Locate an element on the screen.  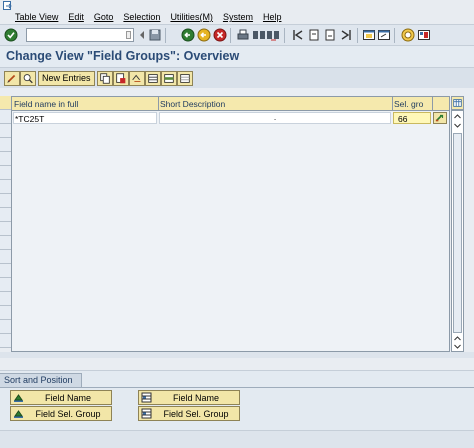
last-page-icon is located at coordinates (346, 35).